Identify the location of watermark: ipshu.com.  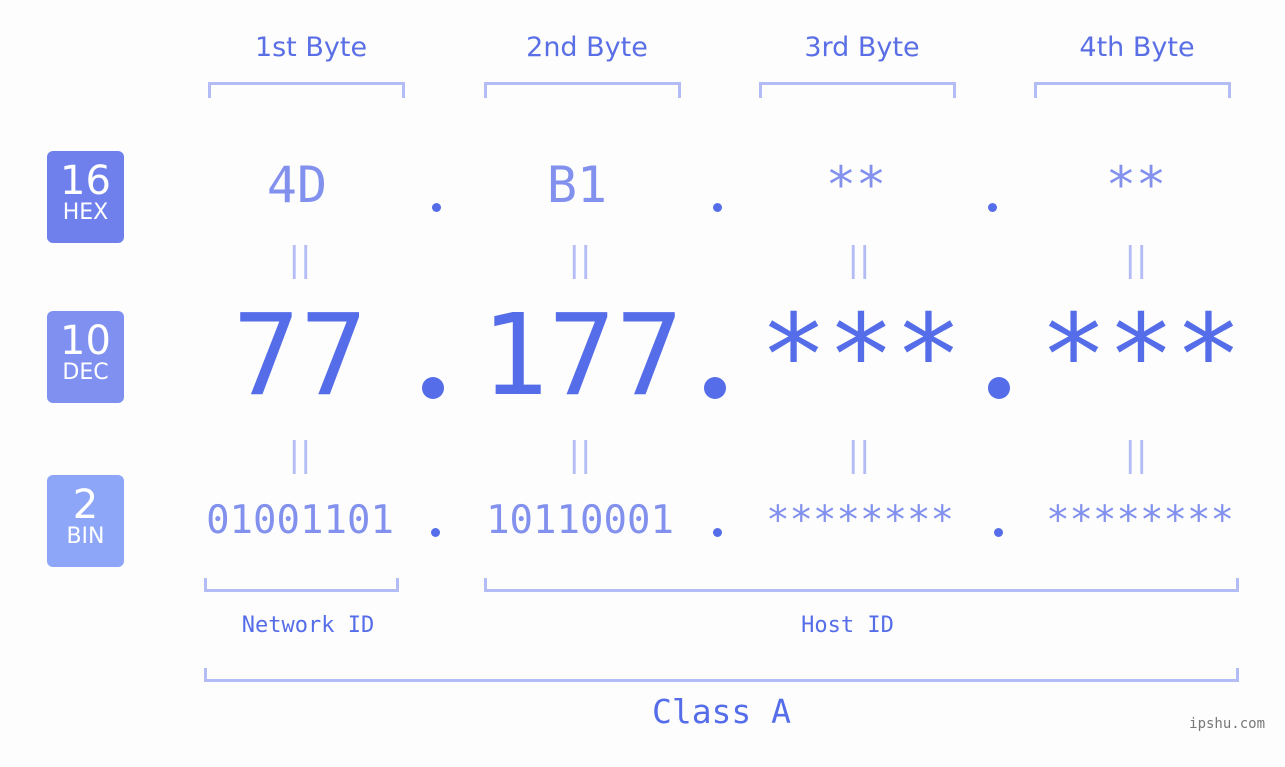
(1227, 724).